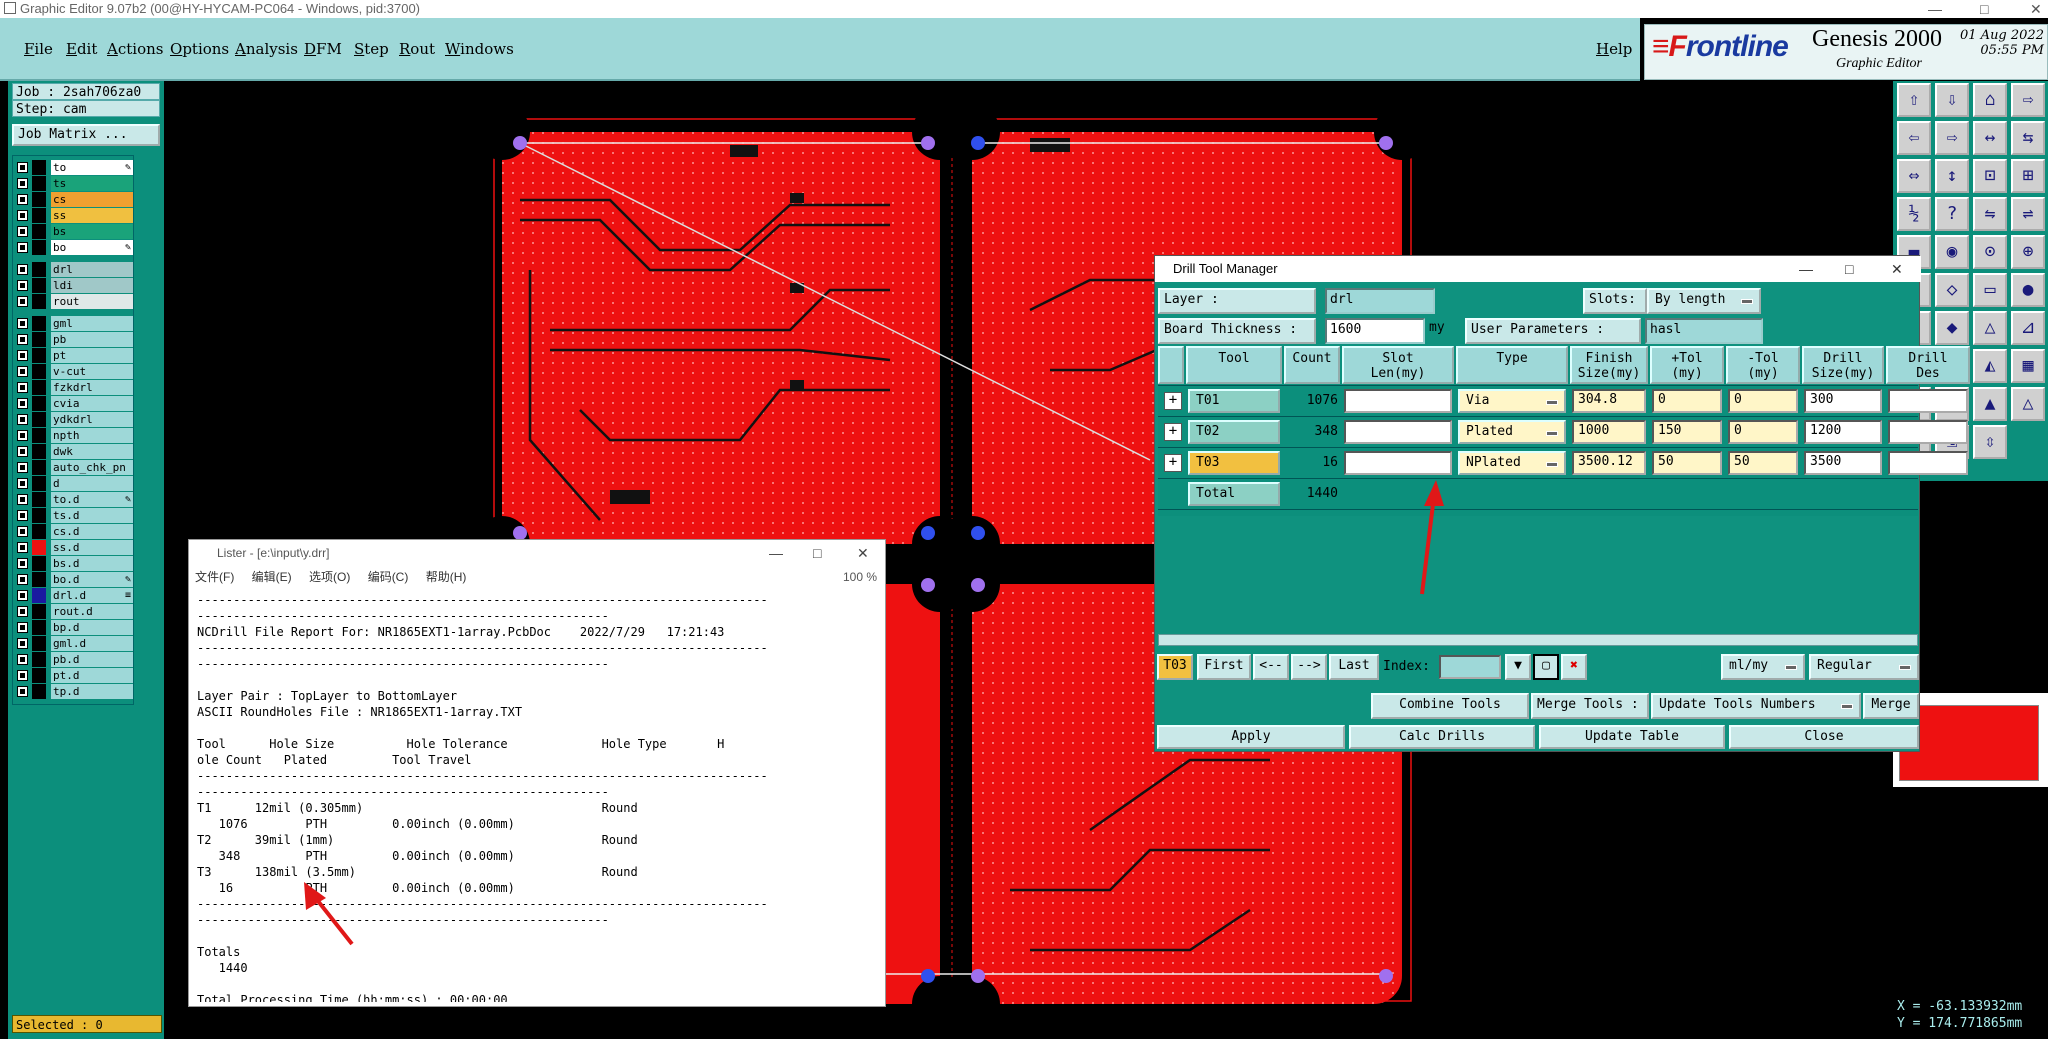 This screenshot has width=2048, height=1039. What do you see at coordinates (92, 231) in the screenshot?
I see `layer-name: bs` at bounding box center [92, 231].